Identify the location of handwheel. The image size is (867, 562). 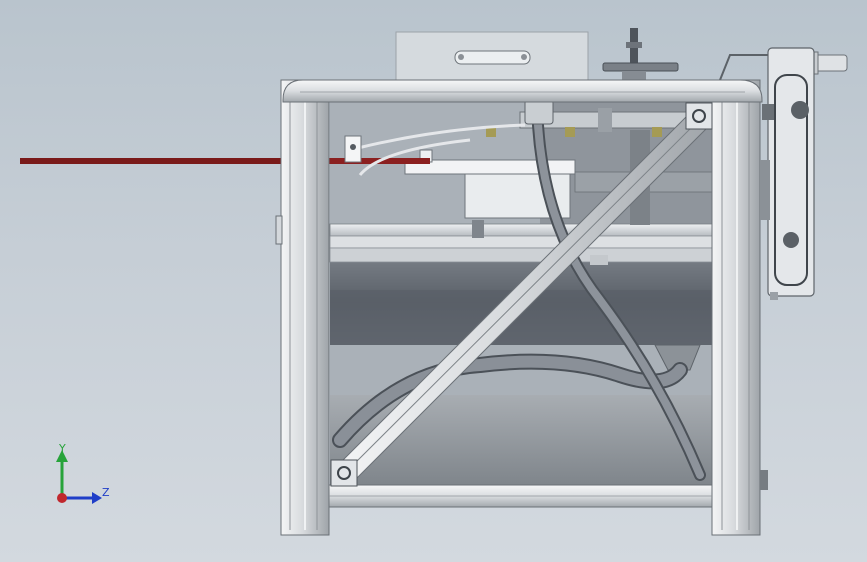
(640, 54).